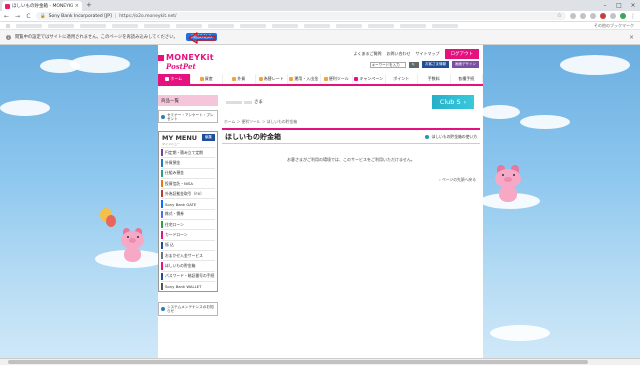  I want to click on maximize-icon: □, so click(619, 5).